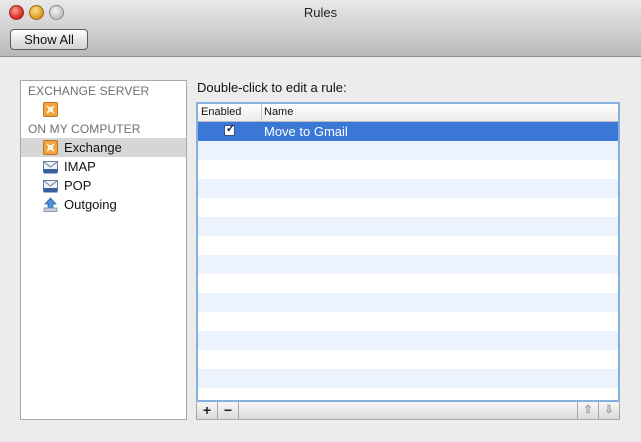 This screenshot has width=641, height=442. Describe the element at coordinates (228, 410) in the screenshot. I see `remove-rule-button: −` at that location.